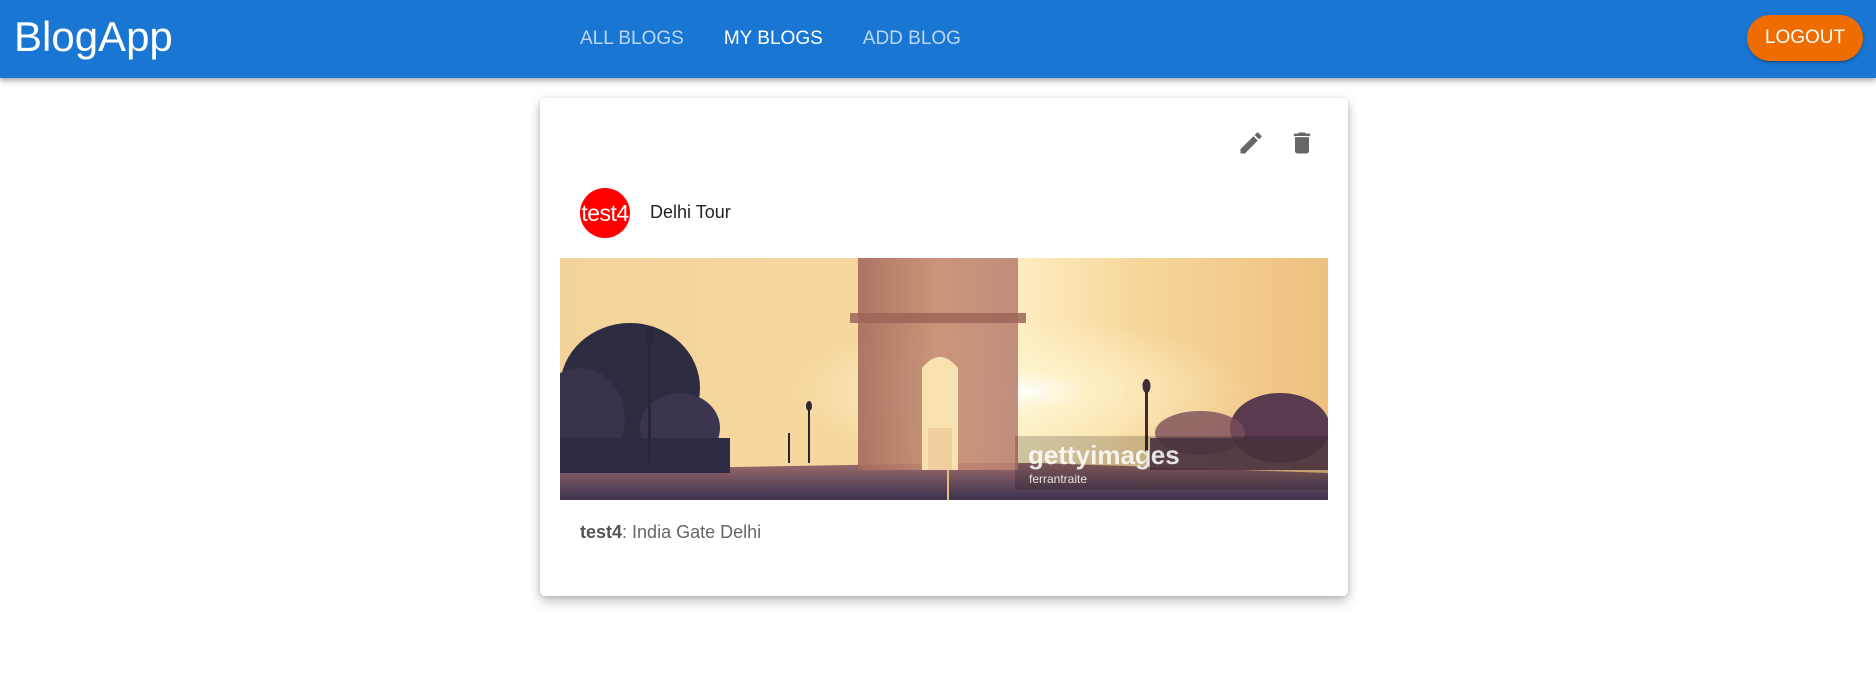 The width and height of the screenshot is (1876, 681). What do you see at coordinates (1805, 38) in the screenshot?
I see `logout-button: LOGOUT` at bounding box center [1805, 38].